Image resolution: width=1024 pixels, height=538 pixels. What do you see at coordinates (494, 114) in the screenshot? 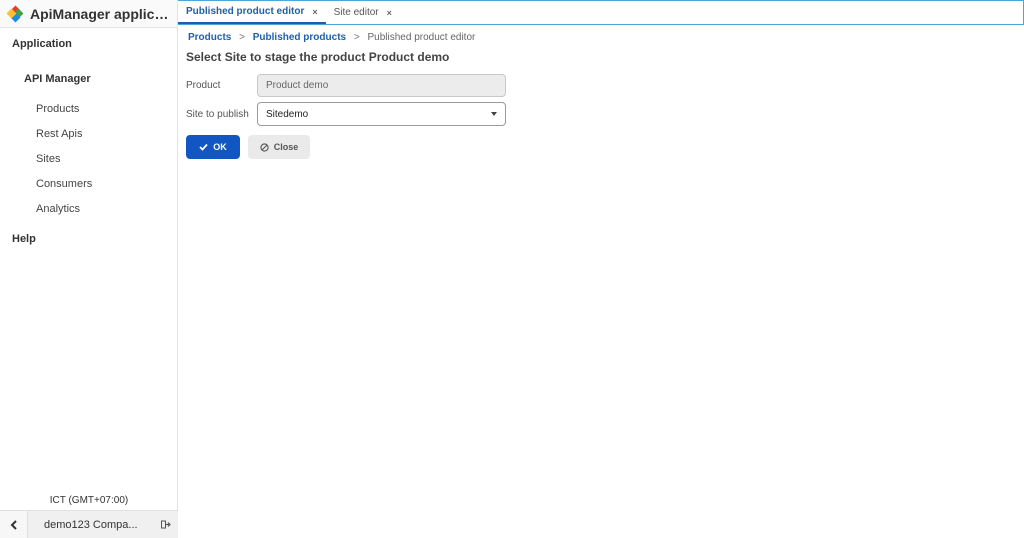
I see `chevron-down-icon` at bounding box center [494, 114].